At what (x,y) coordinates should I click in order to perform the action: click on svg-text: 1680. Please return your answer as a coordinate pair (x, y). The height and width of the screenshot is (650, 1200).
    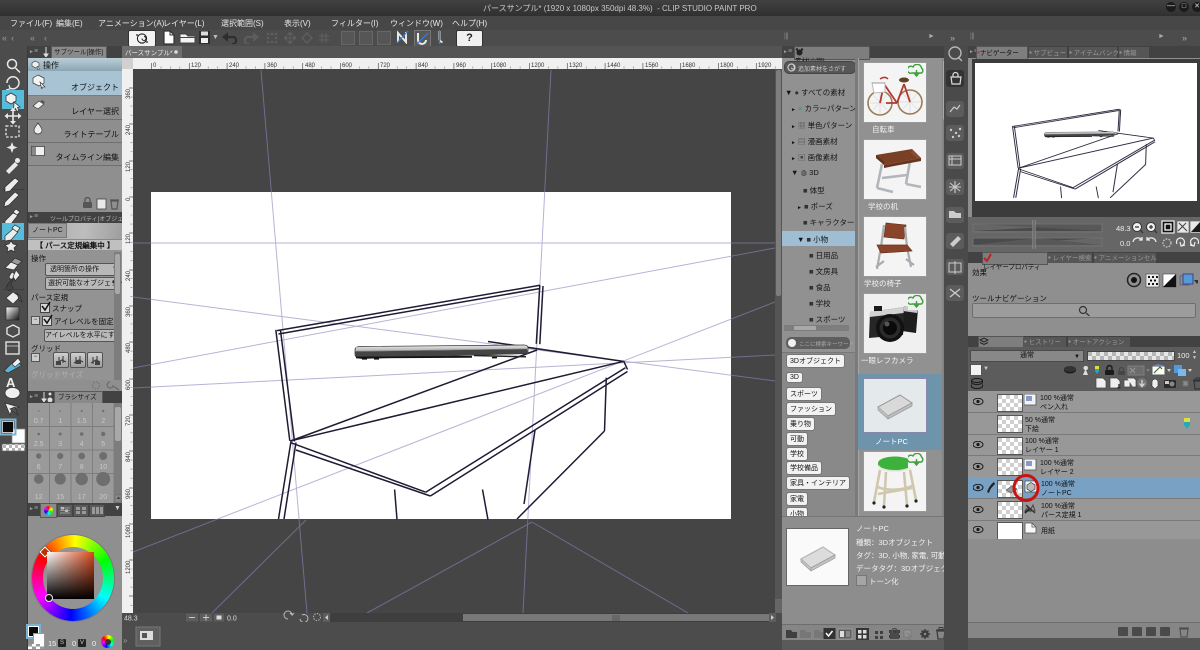
    Looking at the image, I should click on (689, 66).